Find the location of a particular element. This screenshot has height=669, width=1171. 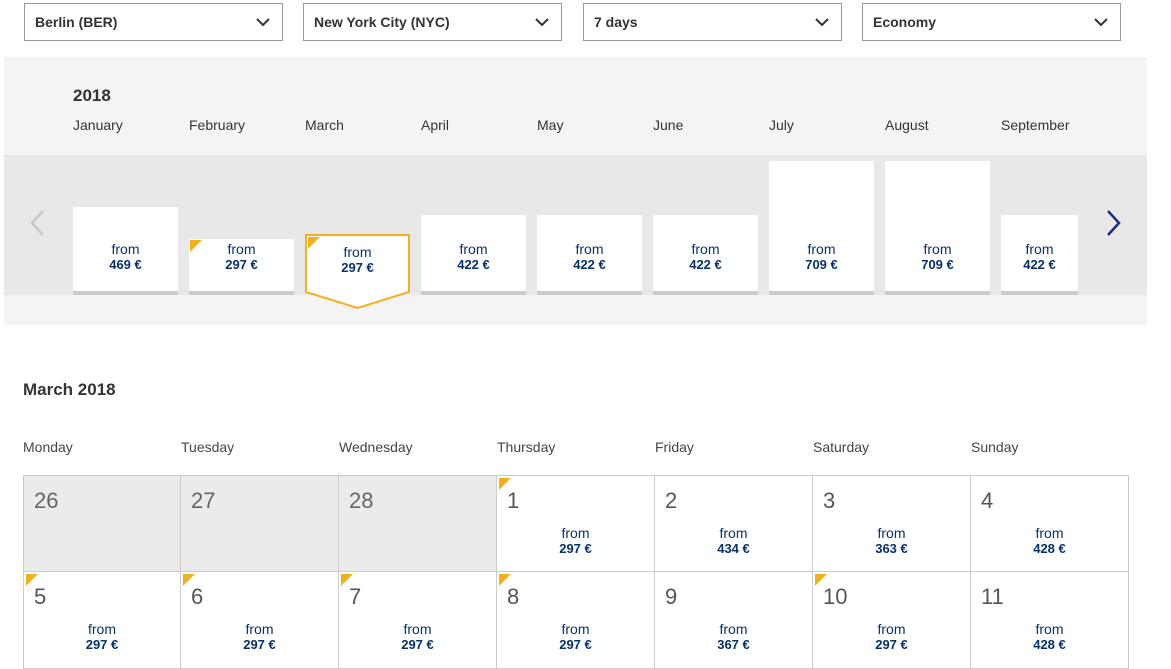

calendar-day-disabled: 26 is located at coordinates (102, 523).